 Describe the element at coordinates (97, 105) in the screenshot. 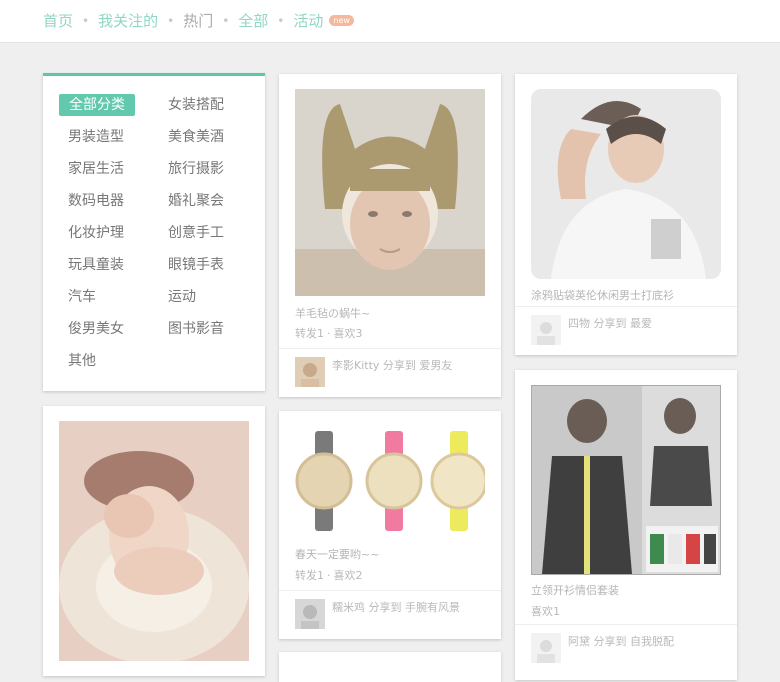

I see `category-all: 全部分类` at that location.